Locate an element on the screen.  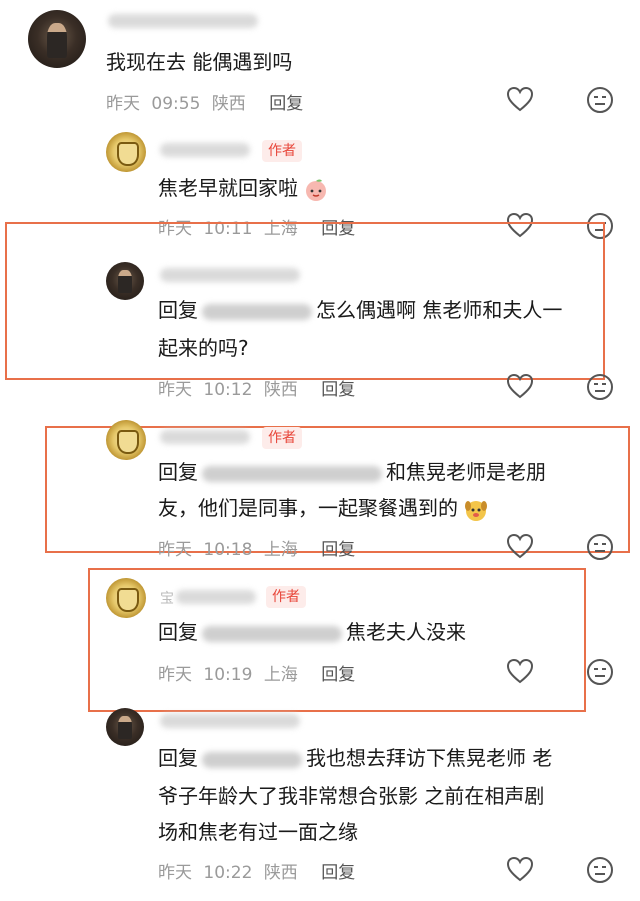
comment-text: 回复 和焦晃老师是老朋 is located at coordinates (352, 472).